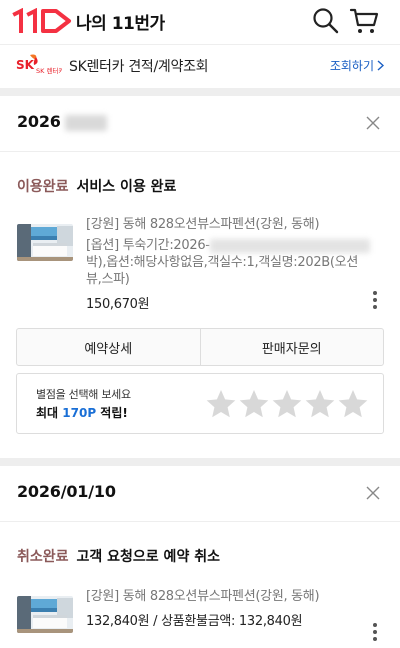 The width and height of the screenshot is (400, 648). What do you see at coordinates (194, 621) in the screenshot?
I see `product-price: 132,840원 / 상품환불금액: 132,840원` at bounding box center [194, 621].